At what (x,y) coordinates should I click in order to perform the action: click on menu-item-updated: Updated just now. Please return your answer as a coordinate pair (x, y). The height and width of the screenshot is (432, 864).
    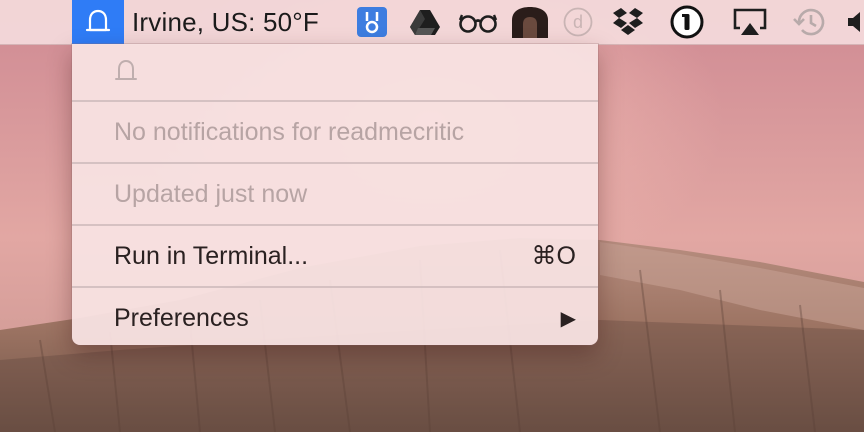
    Looking at the image, I should click on (335, 194).